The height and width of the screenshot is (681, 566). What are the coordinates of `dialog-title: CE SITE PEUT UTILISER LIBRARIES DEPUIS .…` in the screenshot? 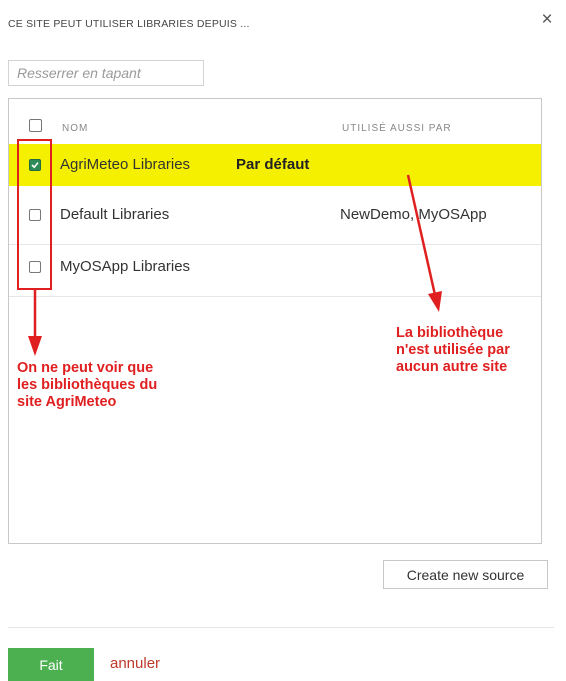 It's located at (129, 24).